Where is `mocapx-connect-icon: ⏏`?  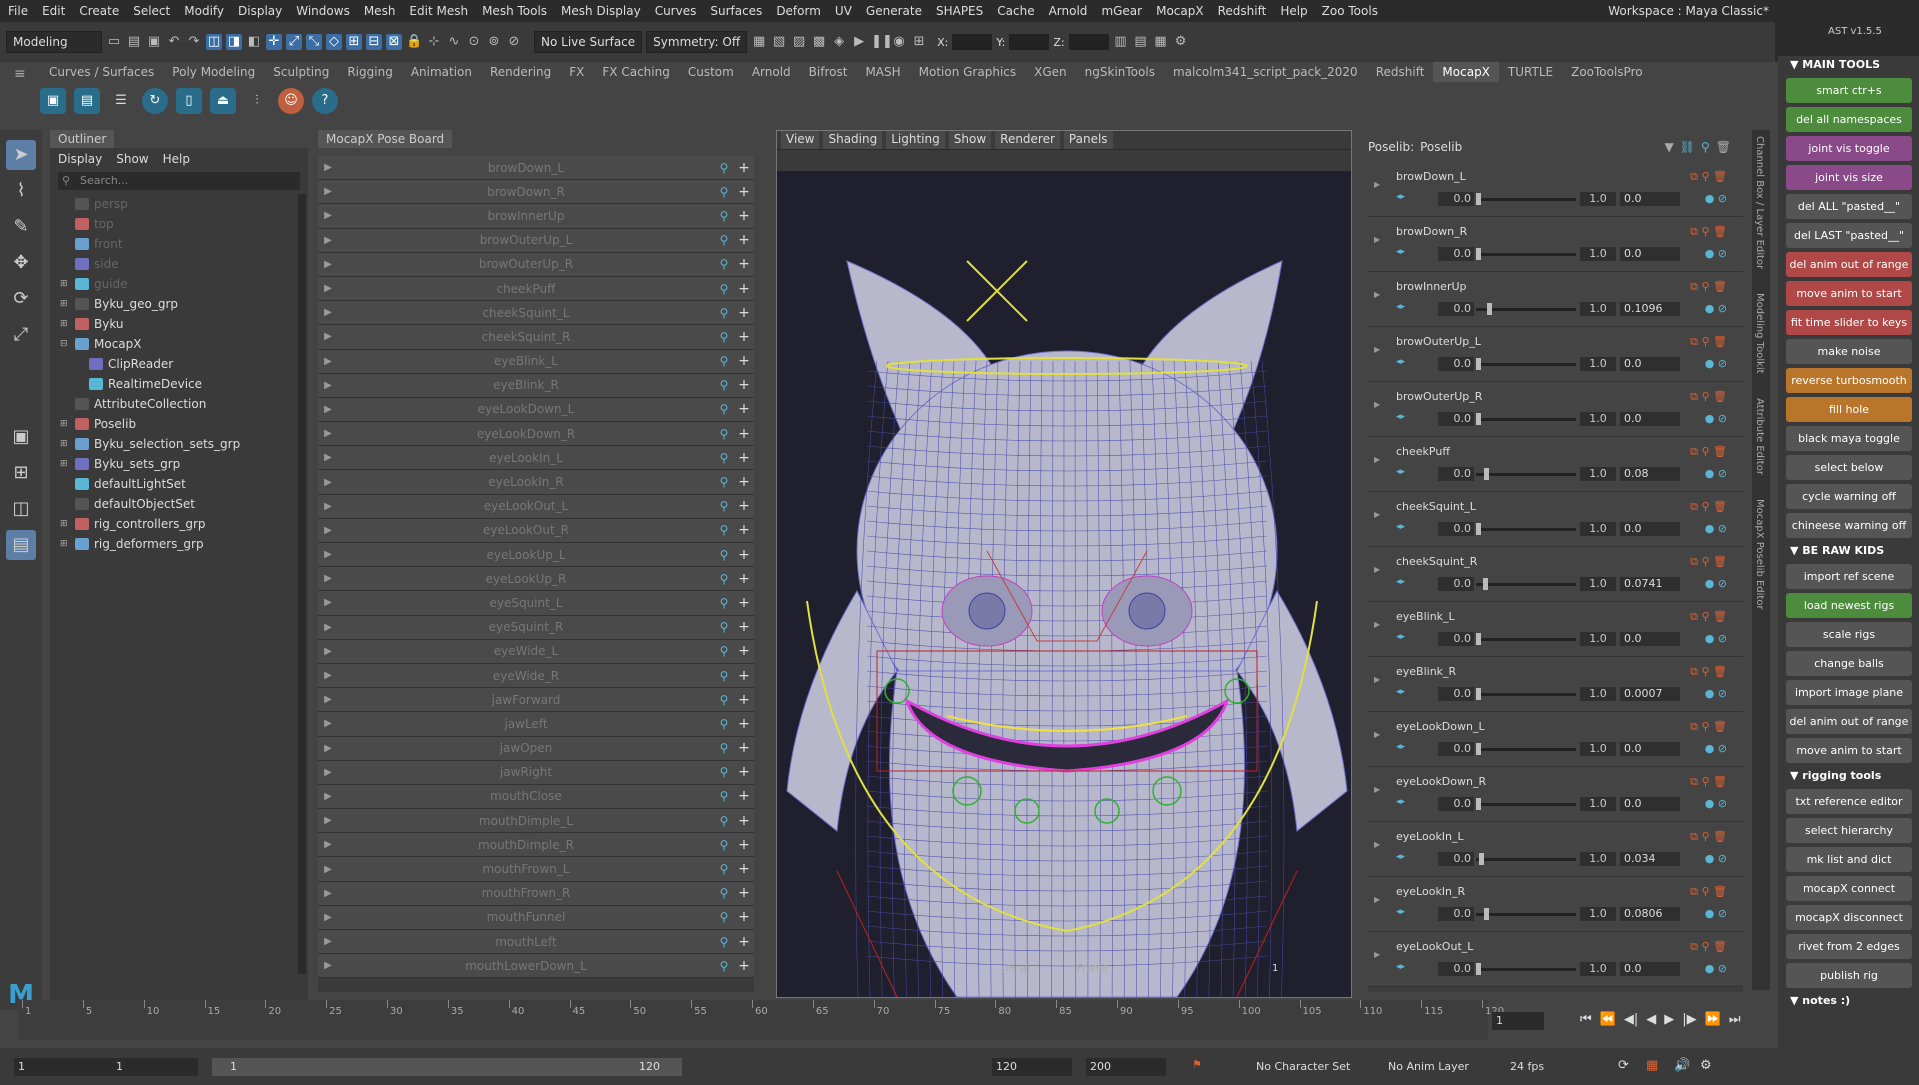
mocapx-connect-icon: ⏏ is located at coordinates (223, 101).